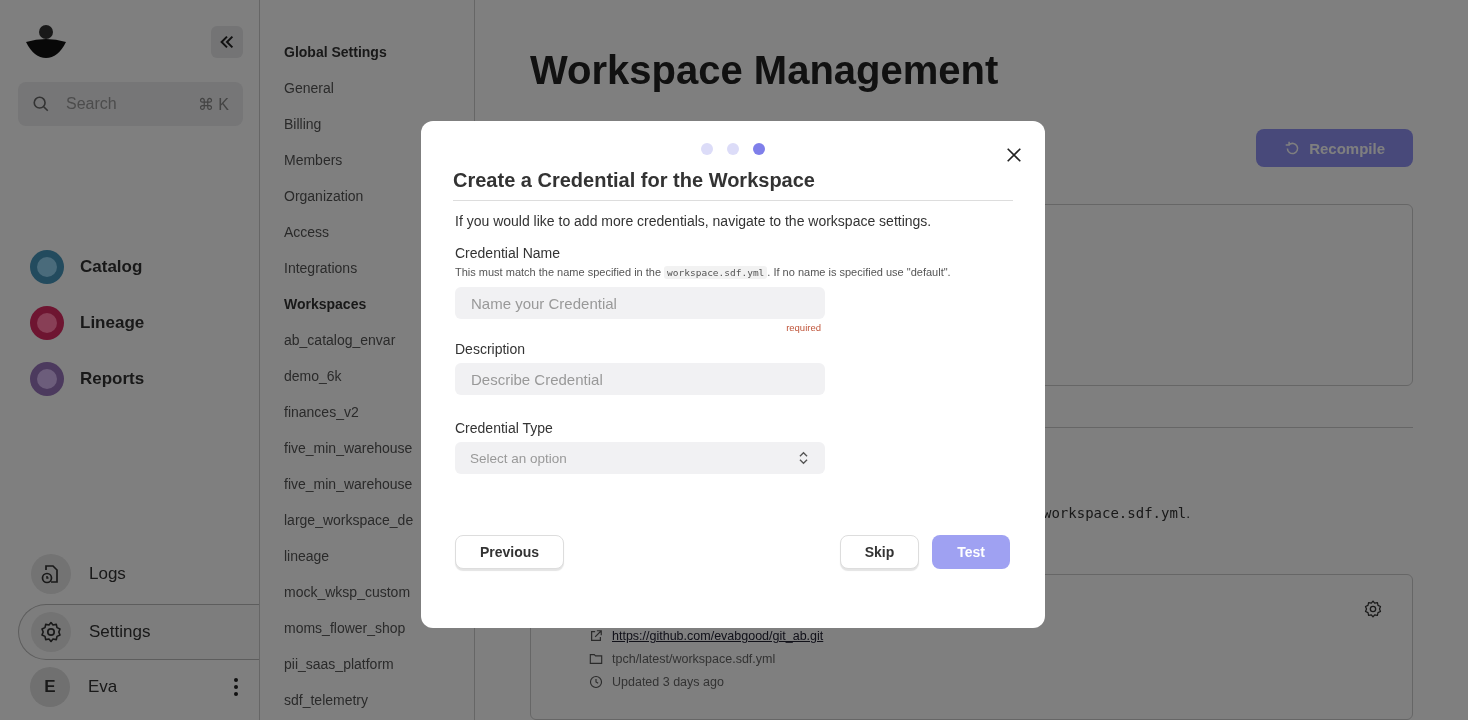  I want to click on chevron-up-down-icon, so click(803, 458).